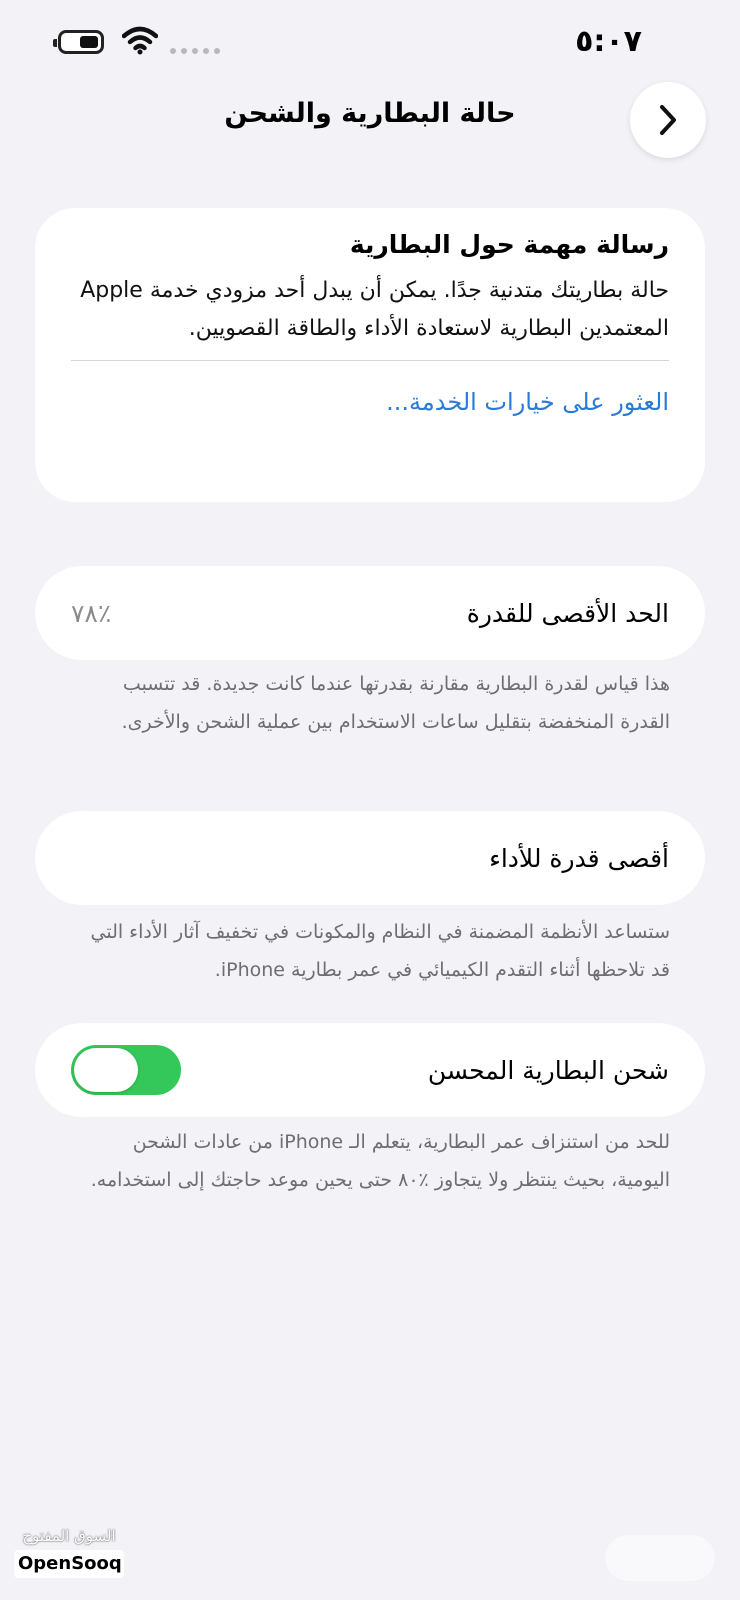 This screenshot has height=1600, width=740. I want to click on optimized-charging-toggle, so click(126, 1070).